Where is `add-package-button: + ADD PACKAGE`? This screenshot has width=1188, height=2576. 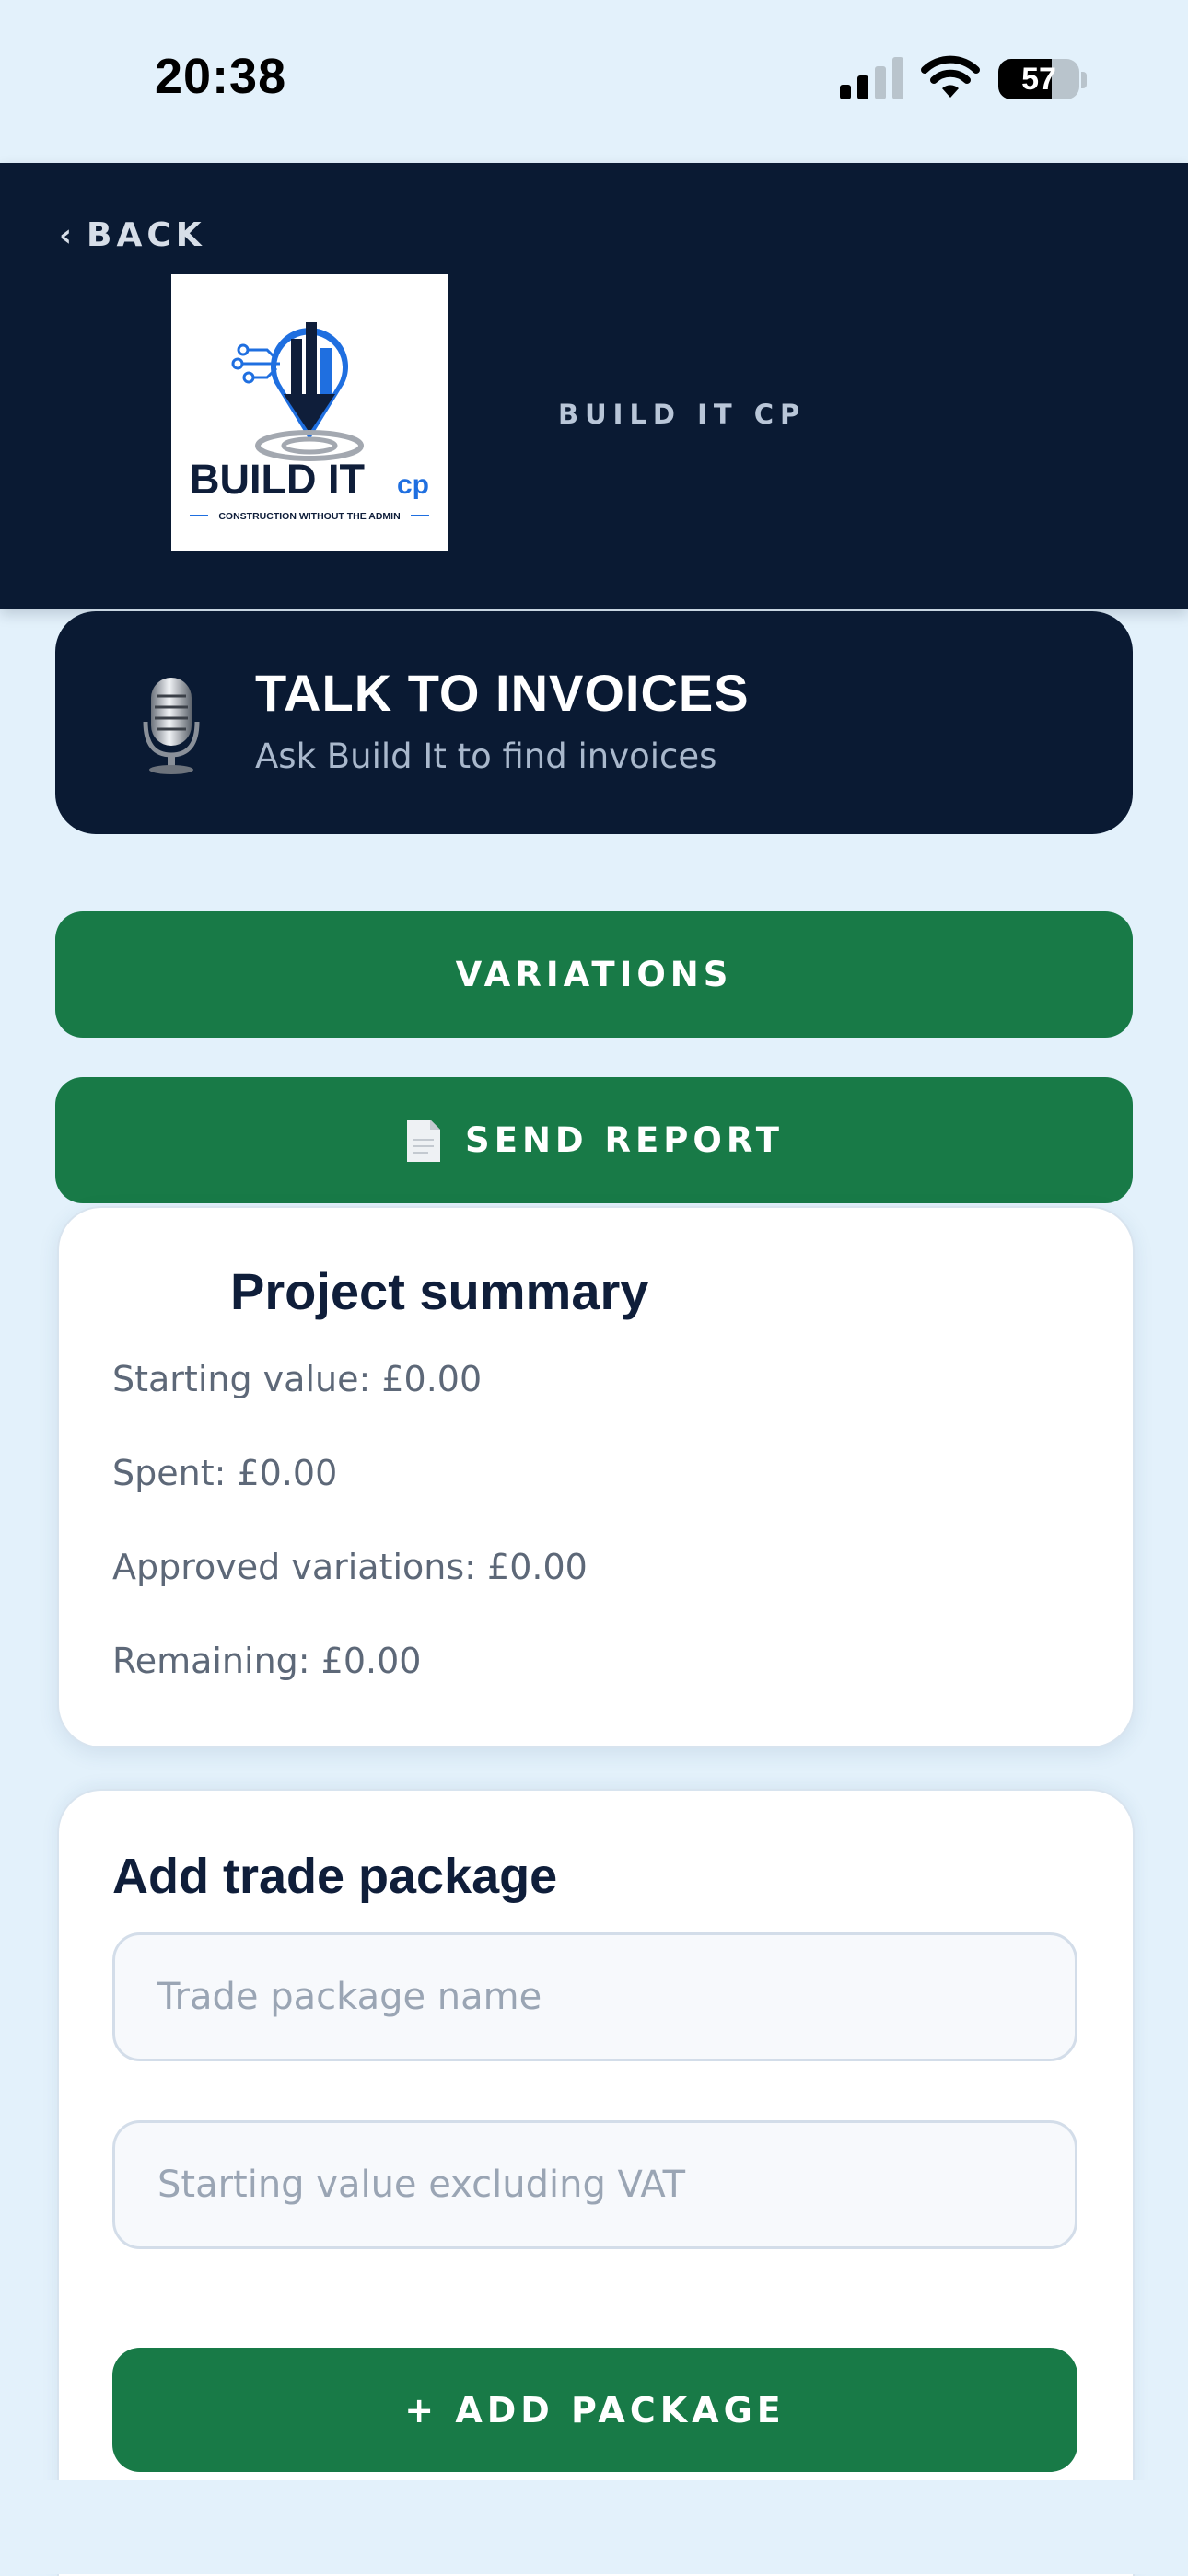
add-package-button: + ADD PACKAGE is located at coordinates (594, 2410).